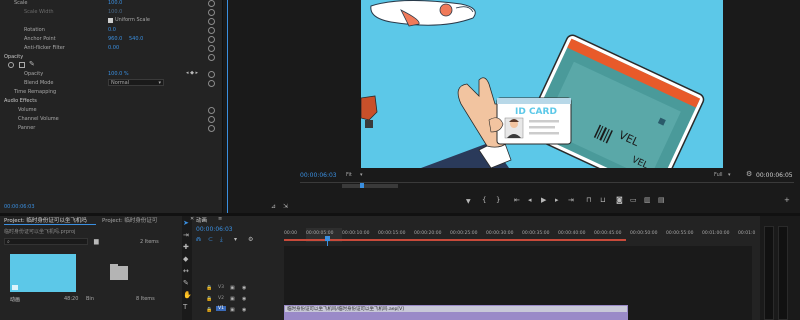  What do you see at coordinates (118, 74) in the screenshot?
I see `opacity-value: 100.0 %` at bounding box center [118, 74].